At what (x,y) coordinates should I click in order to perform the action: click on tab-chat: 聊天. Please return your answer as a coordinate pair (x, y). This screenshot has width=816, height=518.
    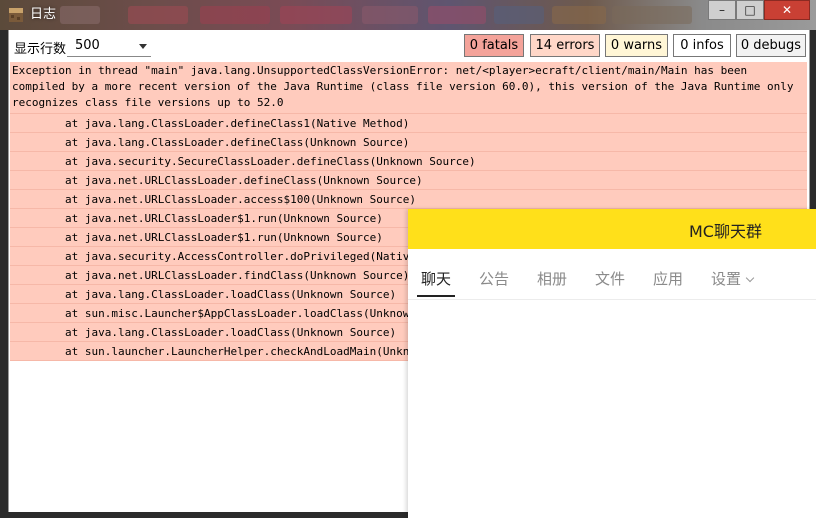
    Looking at the image, I should click on (436, 282).